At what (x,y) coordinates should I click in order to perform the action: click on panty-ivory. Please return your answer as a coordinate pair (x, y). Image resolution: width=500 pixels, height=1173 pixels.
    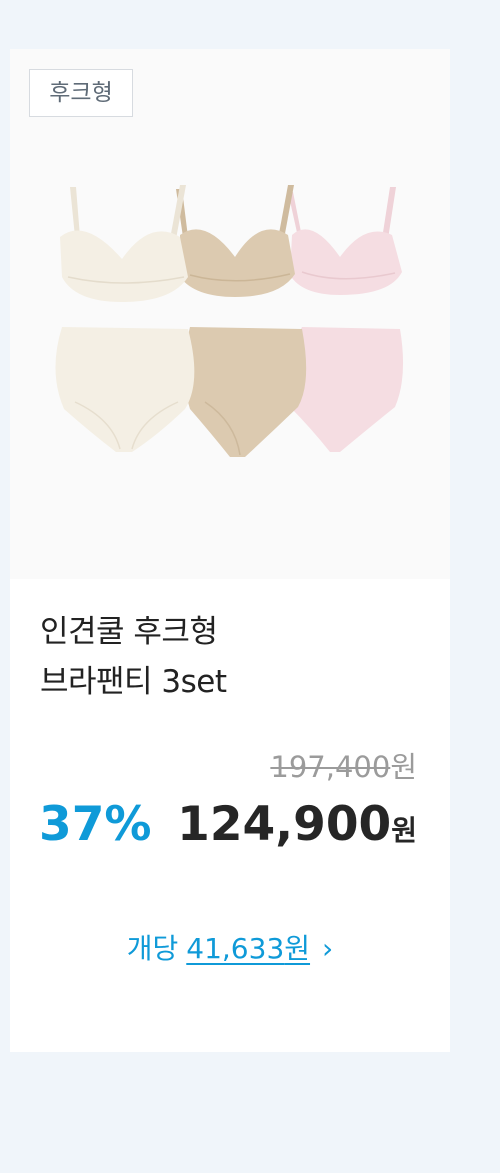
    Looking at the image, I should click on (125, 389).